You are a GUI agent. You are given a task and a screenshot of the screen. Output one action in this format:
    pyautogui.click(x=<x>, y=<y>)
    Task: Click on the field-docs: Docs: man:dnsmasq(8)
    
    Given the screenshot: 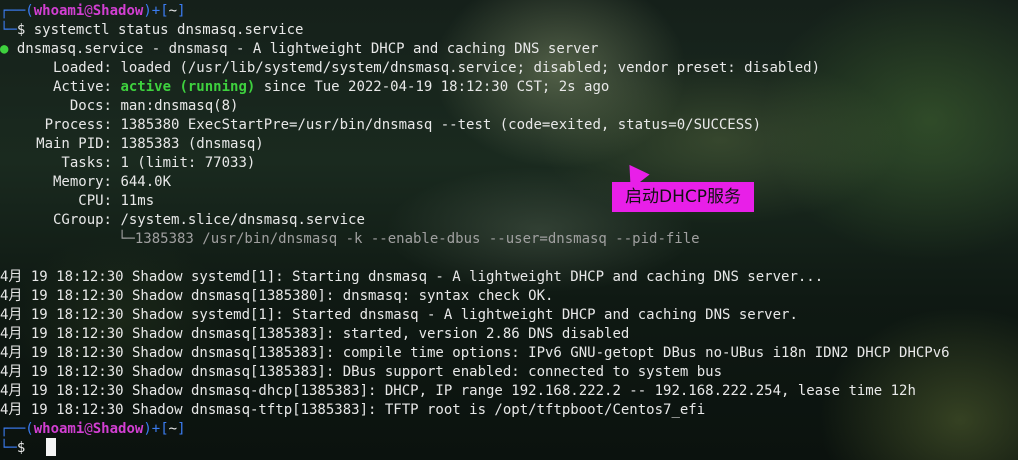 What is the action you would take?
    pyautogui.click(x=154, y=106)
    